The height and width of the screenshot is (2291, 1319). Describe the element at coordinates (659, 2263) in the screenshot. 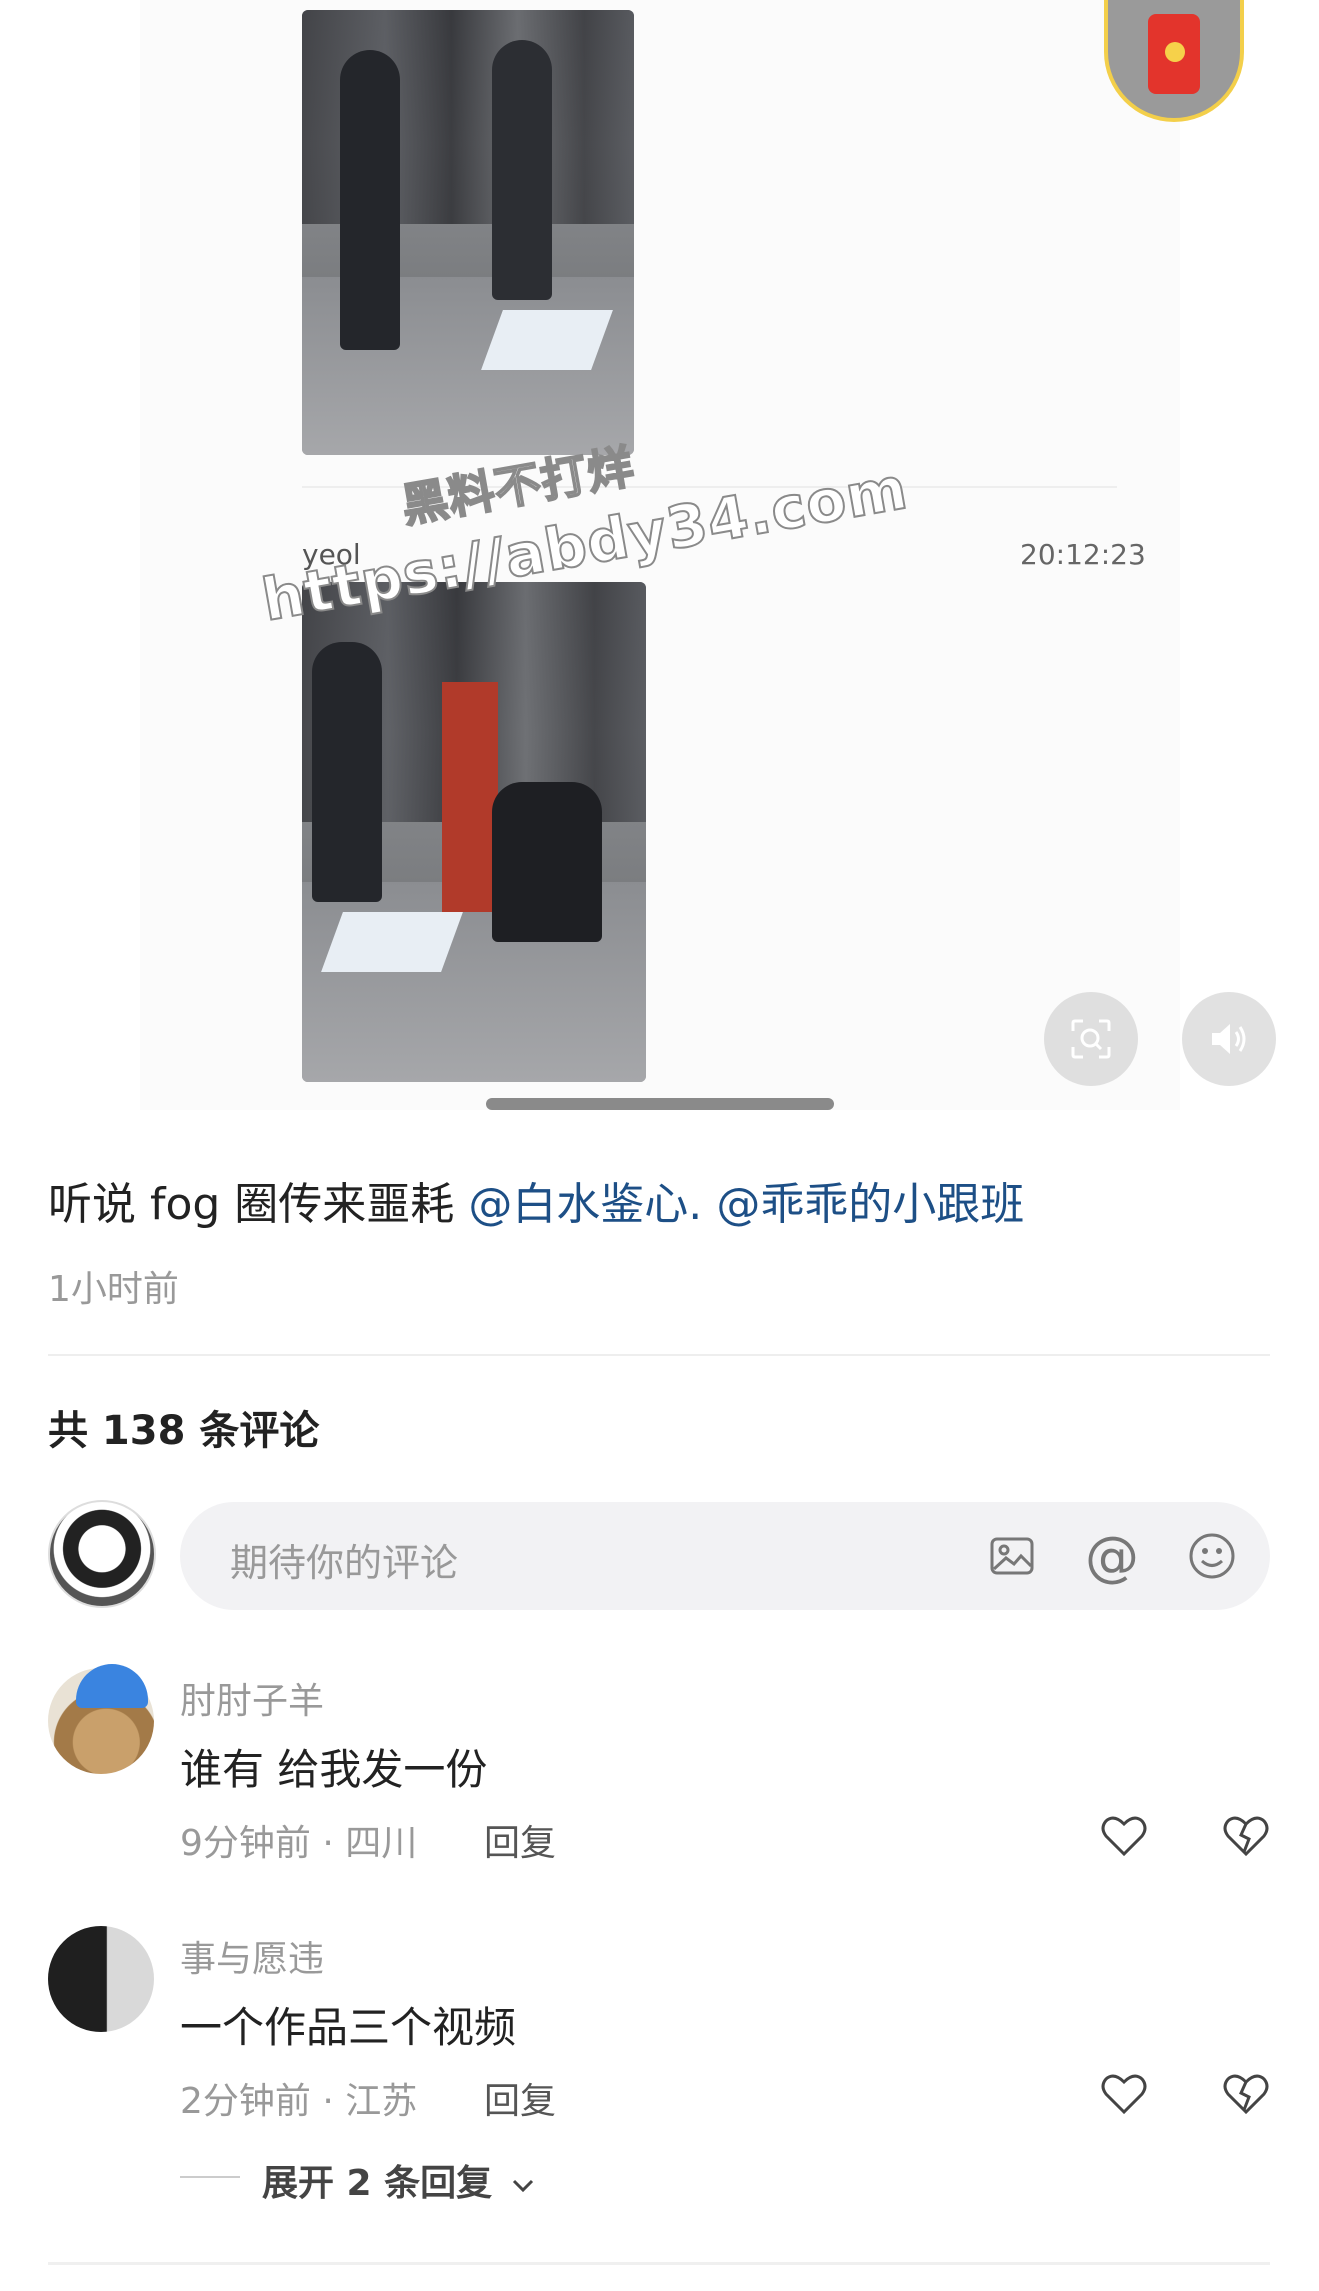

I see `bottom-divider` at that location.